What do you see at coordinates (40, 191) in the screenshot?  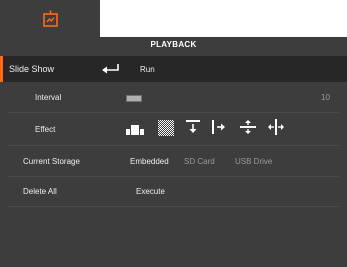 I see `delete-all-label: Delete All` at bounding box center [40, 191].